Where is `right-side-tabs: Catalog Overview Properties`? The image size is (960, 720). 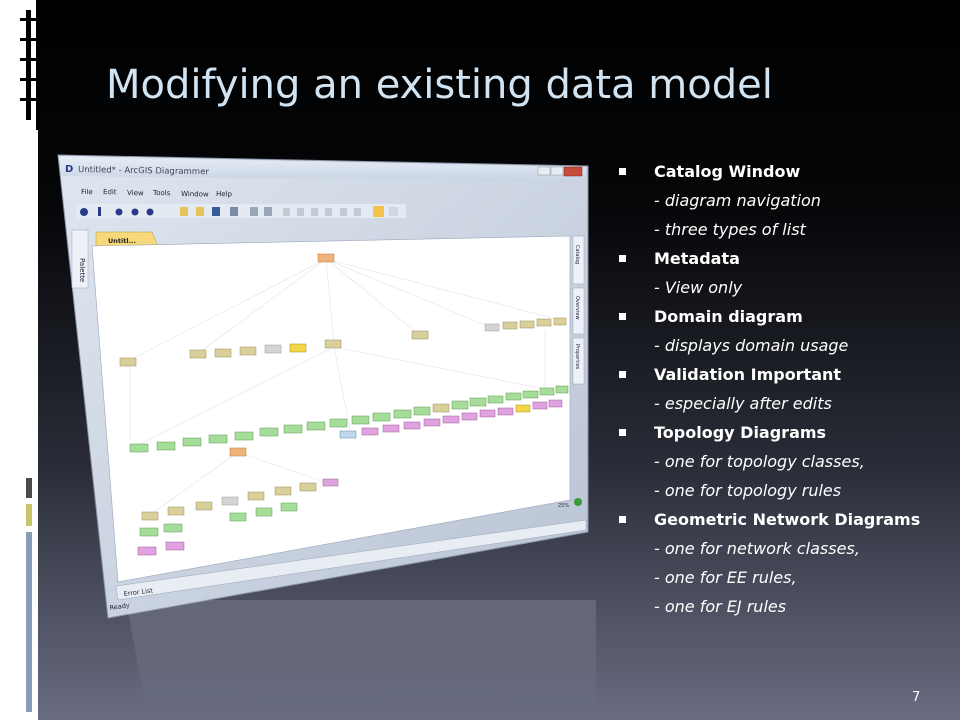
right-side-tabs: Catalog Overview Properties is located at coordinates (578, 310).